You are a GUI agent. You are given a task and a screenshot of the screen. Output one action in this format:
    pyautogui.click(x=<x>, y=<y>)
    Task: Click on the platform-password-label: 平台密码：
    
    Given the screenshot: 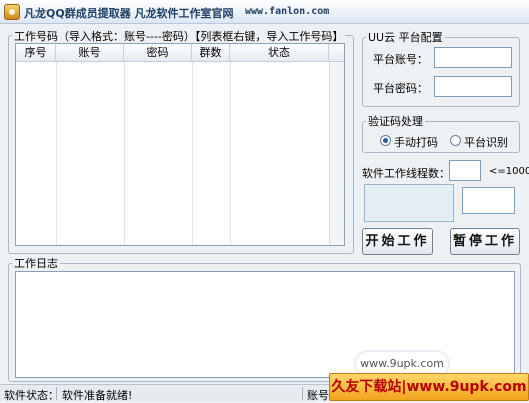 What is the action you would take?
    pyautogui.click(x=400, y=88)
    